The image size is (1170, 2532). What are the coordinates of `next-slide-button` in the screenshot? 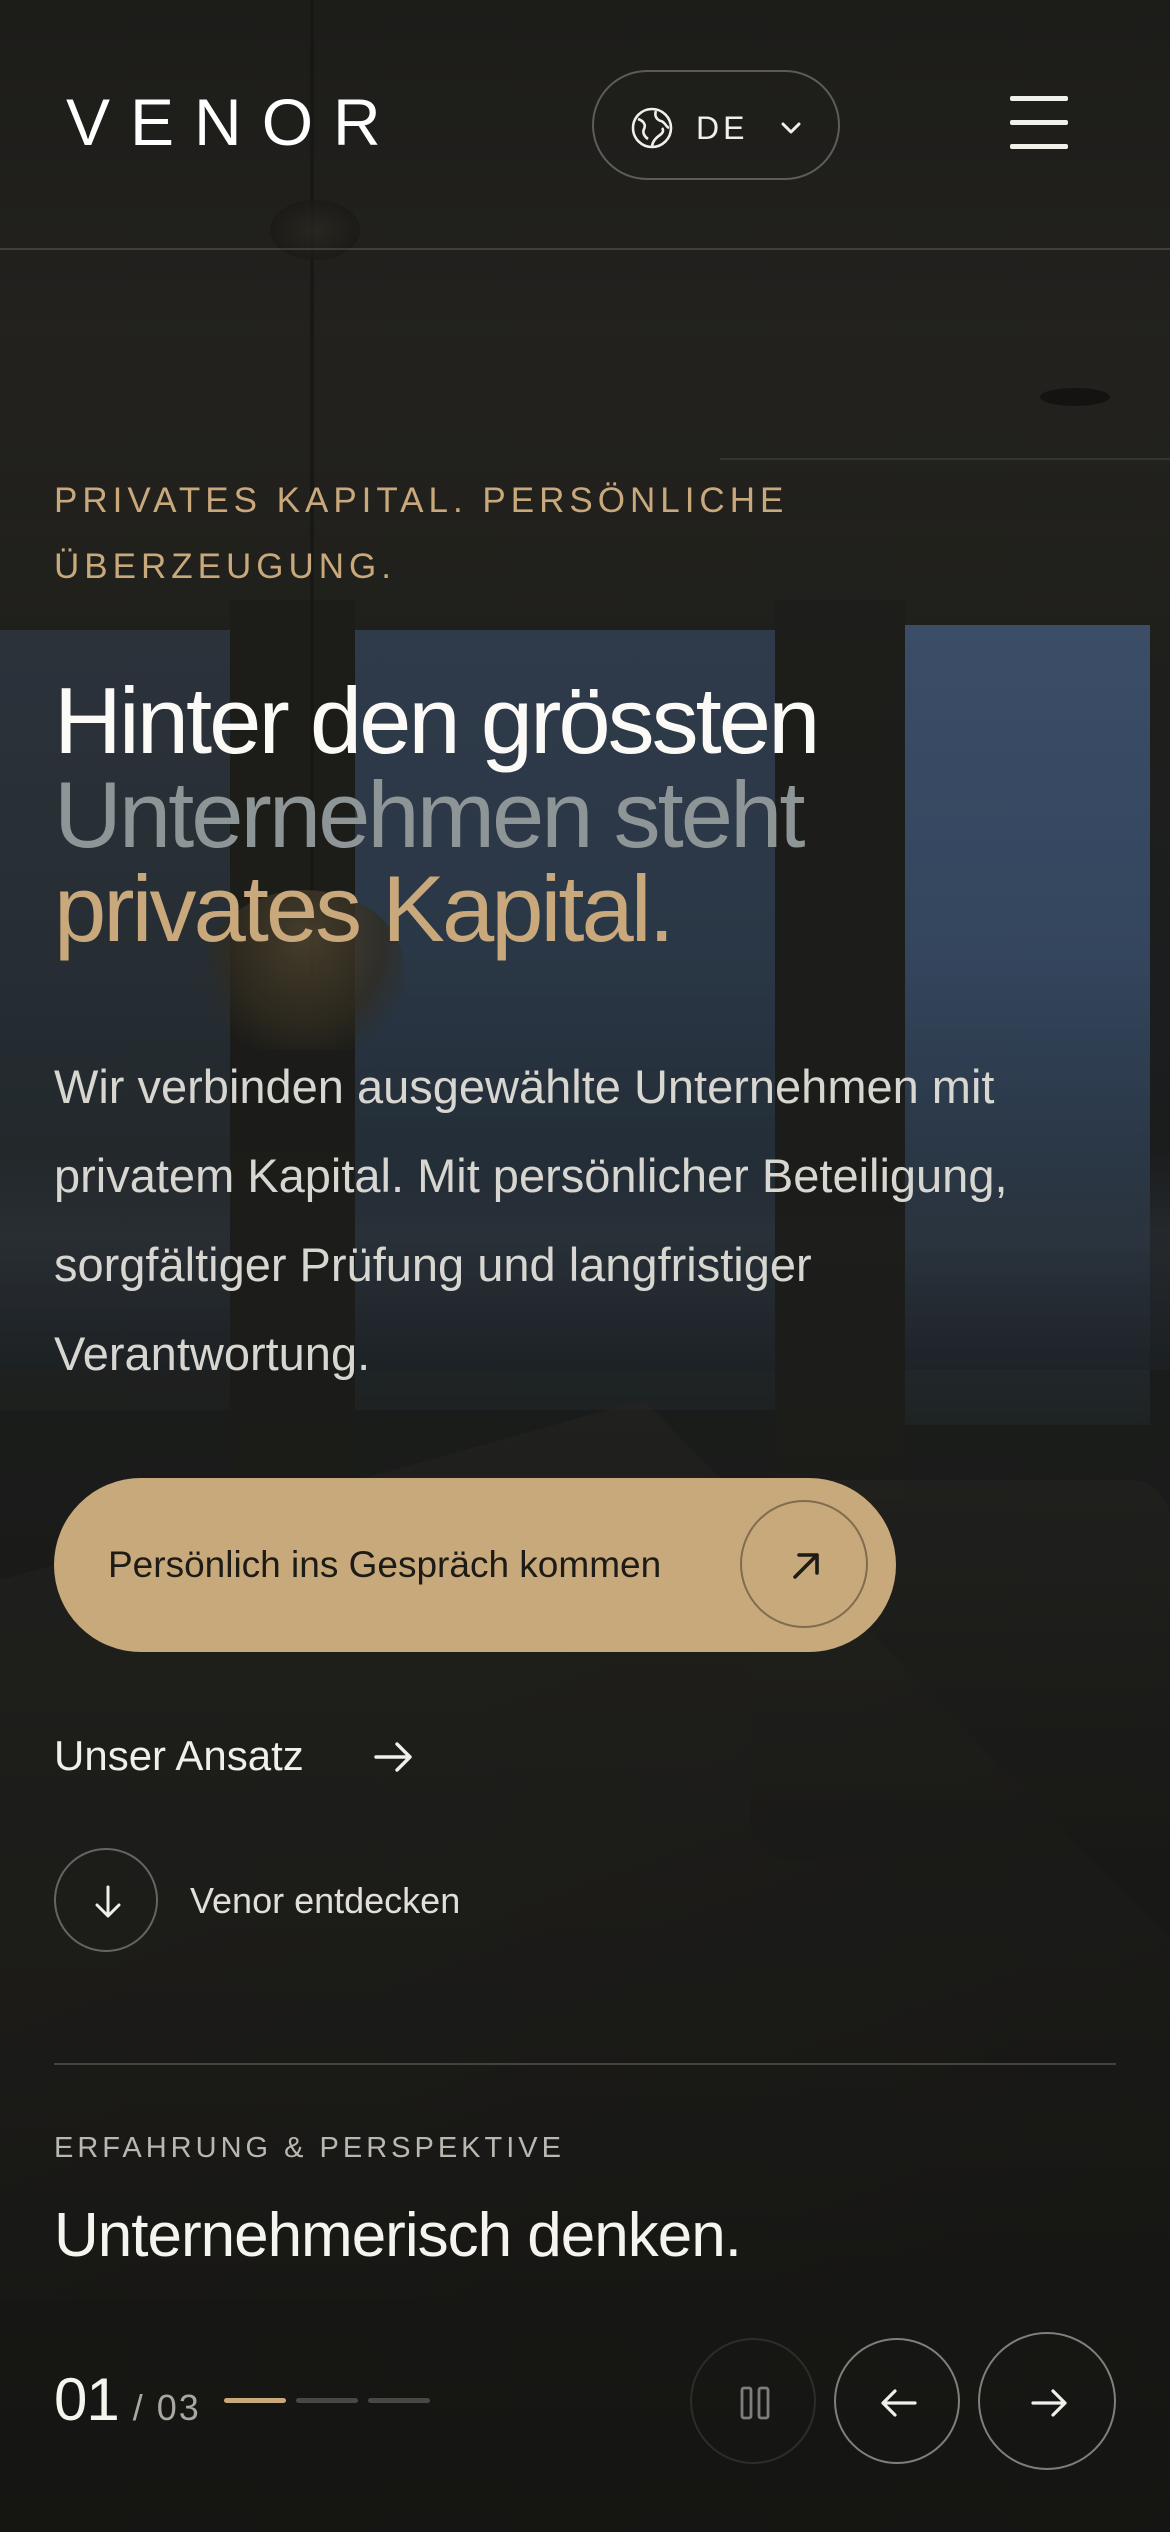 It's located at (1047, 2401).